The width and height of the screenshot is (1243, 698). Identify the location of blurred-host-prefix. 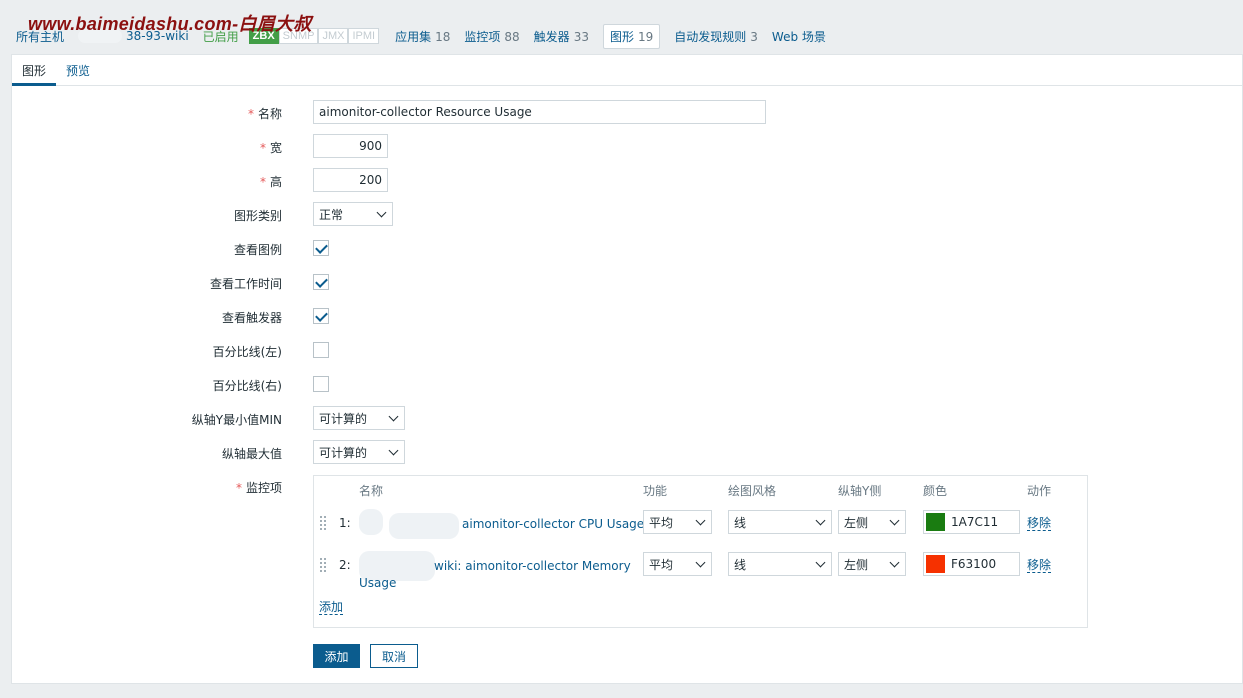
(409, 524).